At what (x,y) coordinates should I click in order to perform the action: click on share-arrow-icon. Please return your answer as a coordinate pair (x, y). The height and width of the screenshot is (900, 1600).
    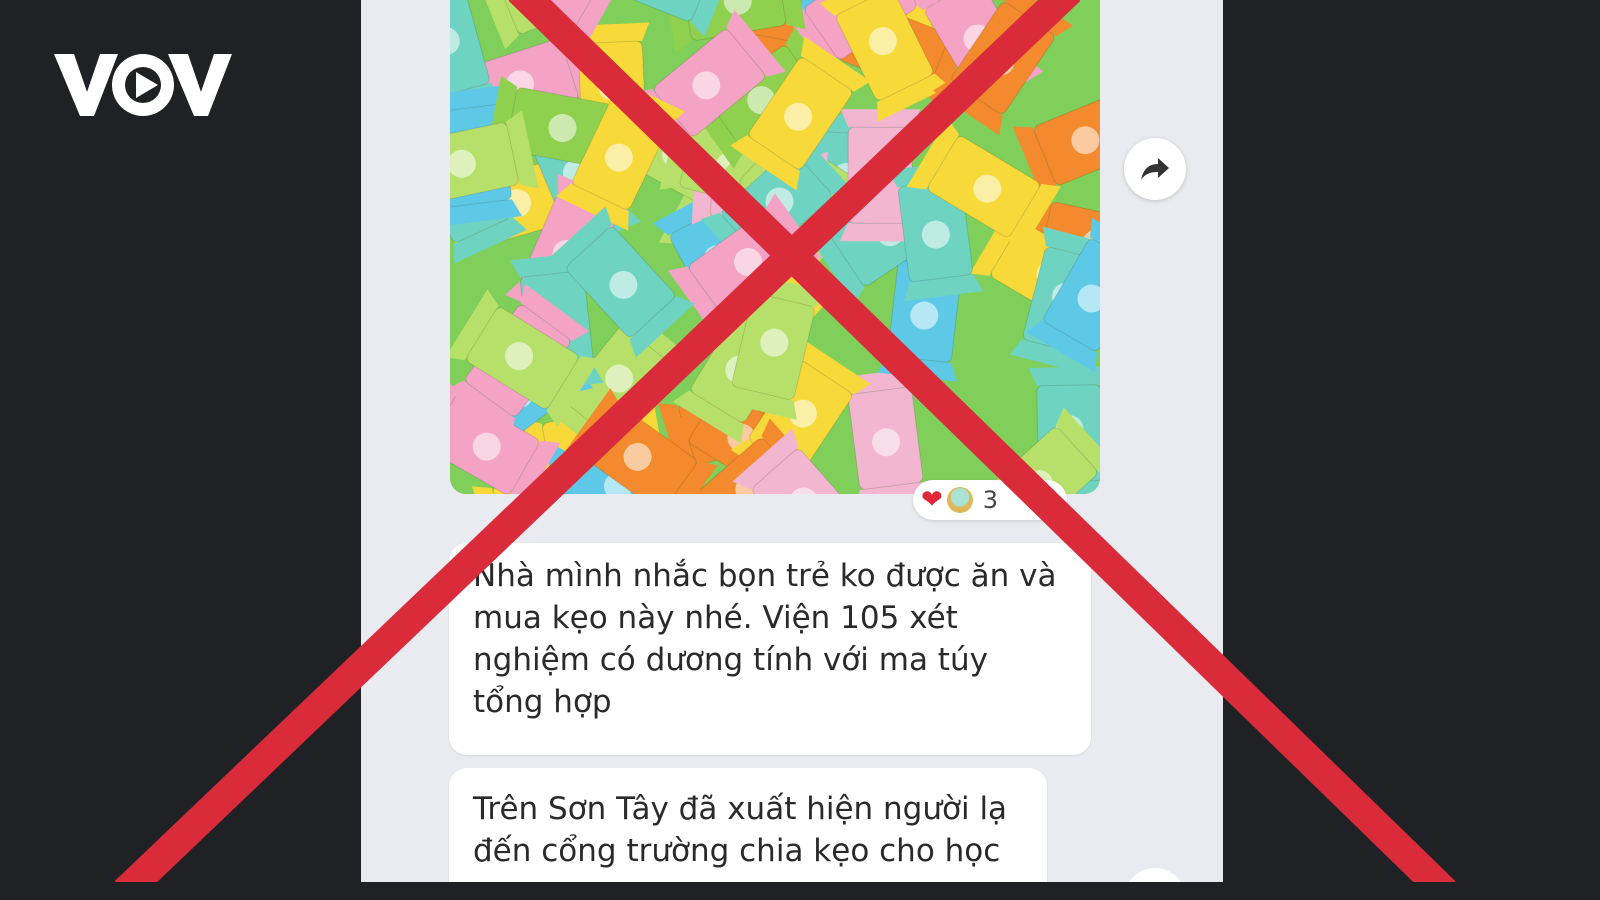
    Looking at the image, I should click on (1155, 169).